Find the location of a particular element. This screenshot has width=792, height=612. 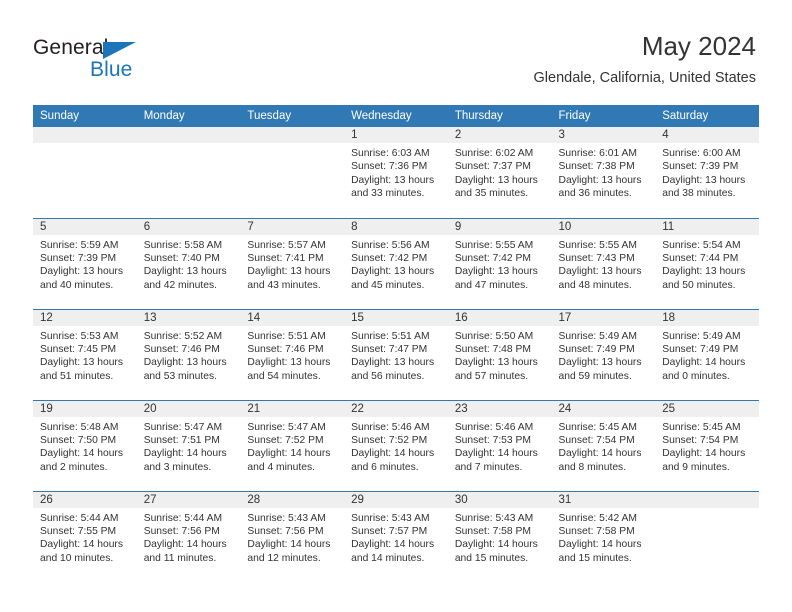

sunset-text: Sunset: 7:53 PM is located at coordinates (492, 440).